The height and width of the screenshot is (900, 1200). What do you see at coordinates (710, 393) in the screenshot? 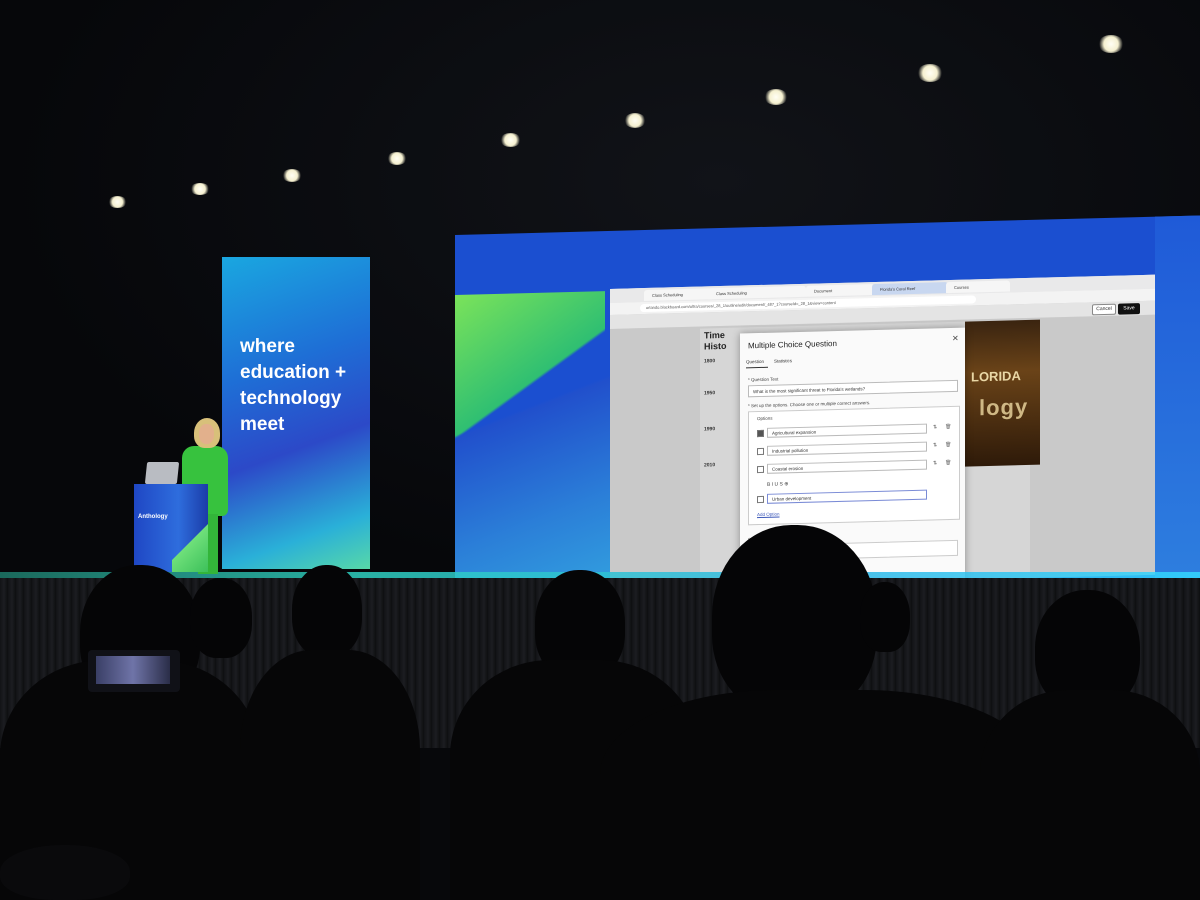
I see `timeline-year: 1950` at bounding box center [710, 393].